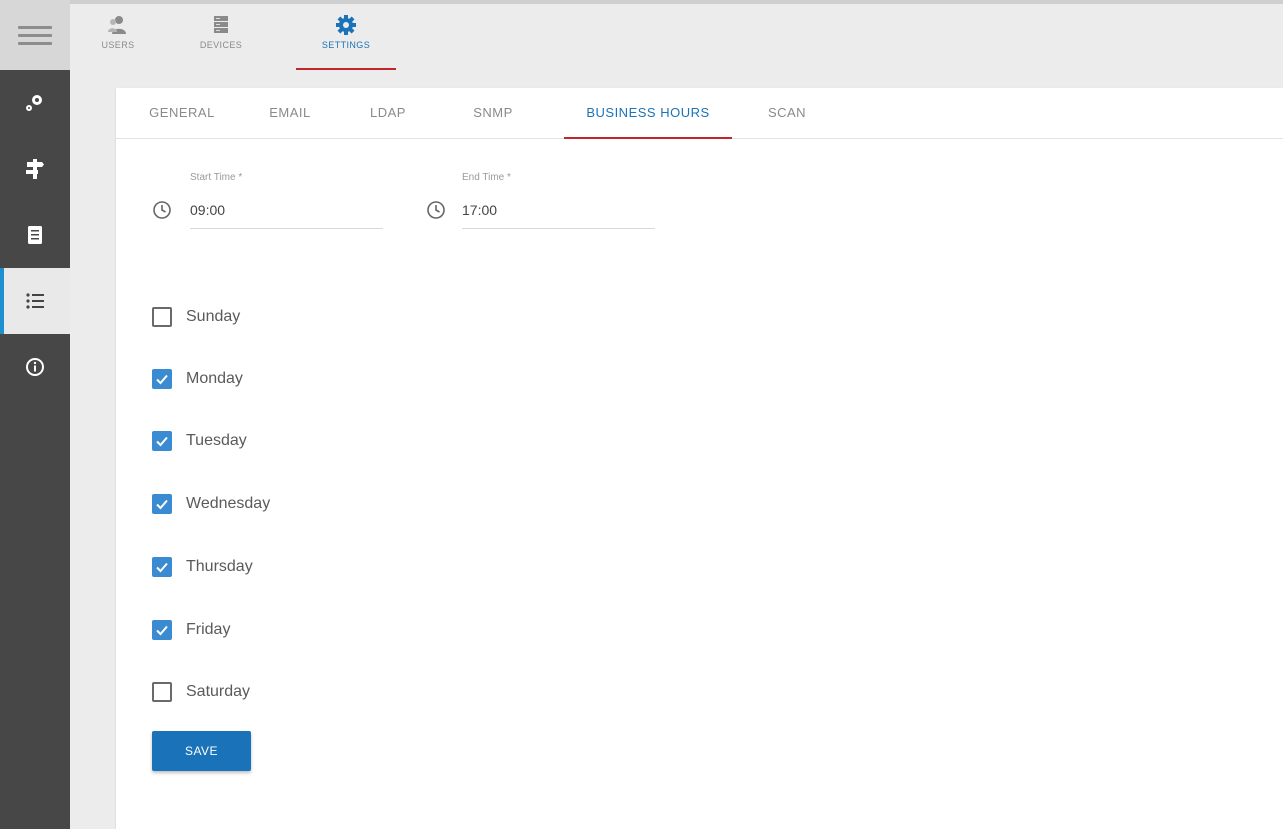 This screenshot has height=829, width=1283. Describe the element at coordinates (219, 566) in the screenshot. I see `thursday-label: Thursday` at that location.